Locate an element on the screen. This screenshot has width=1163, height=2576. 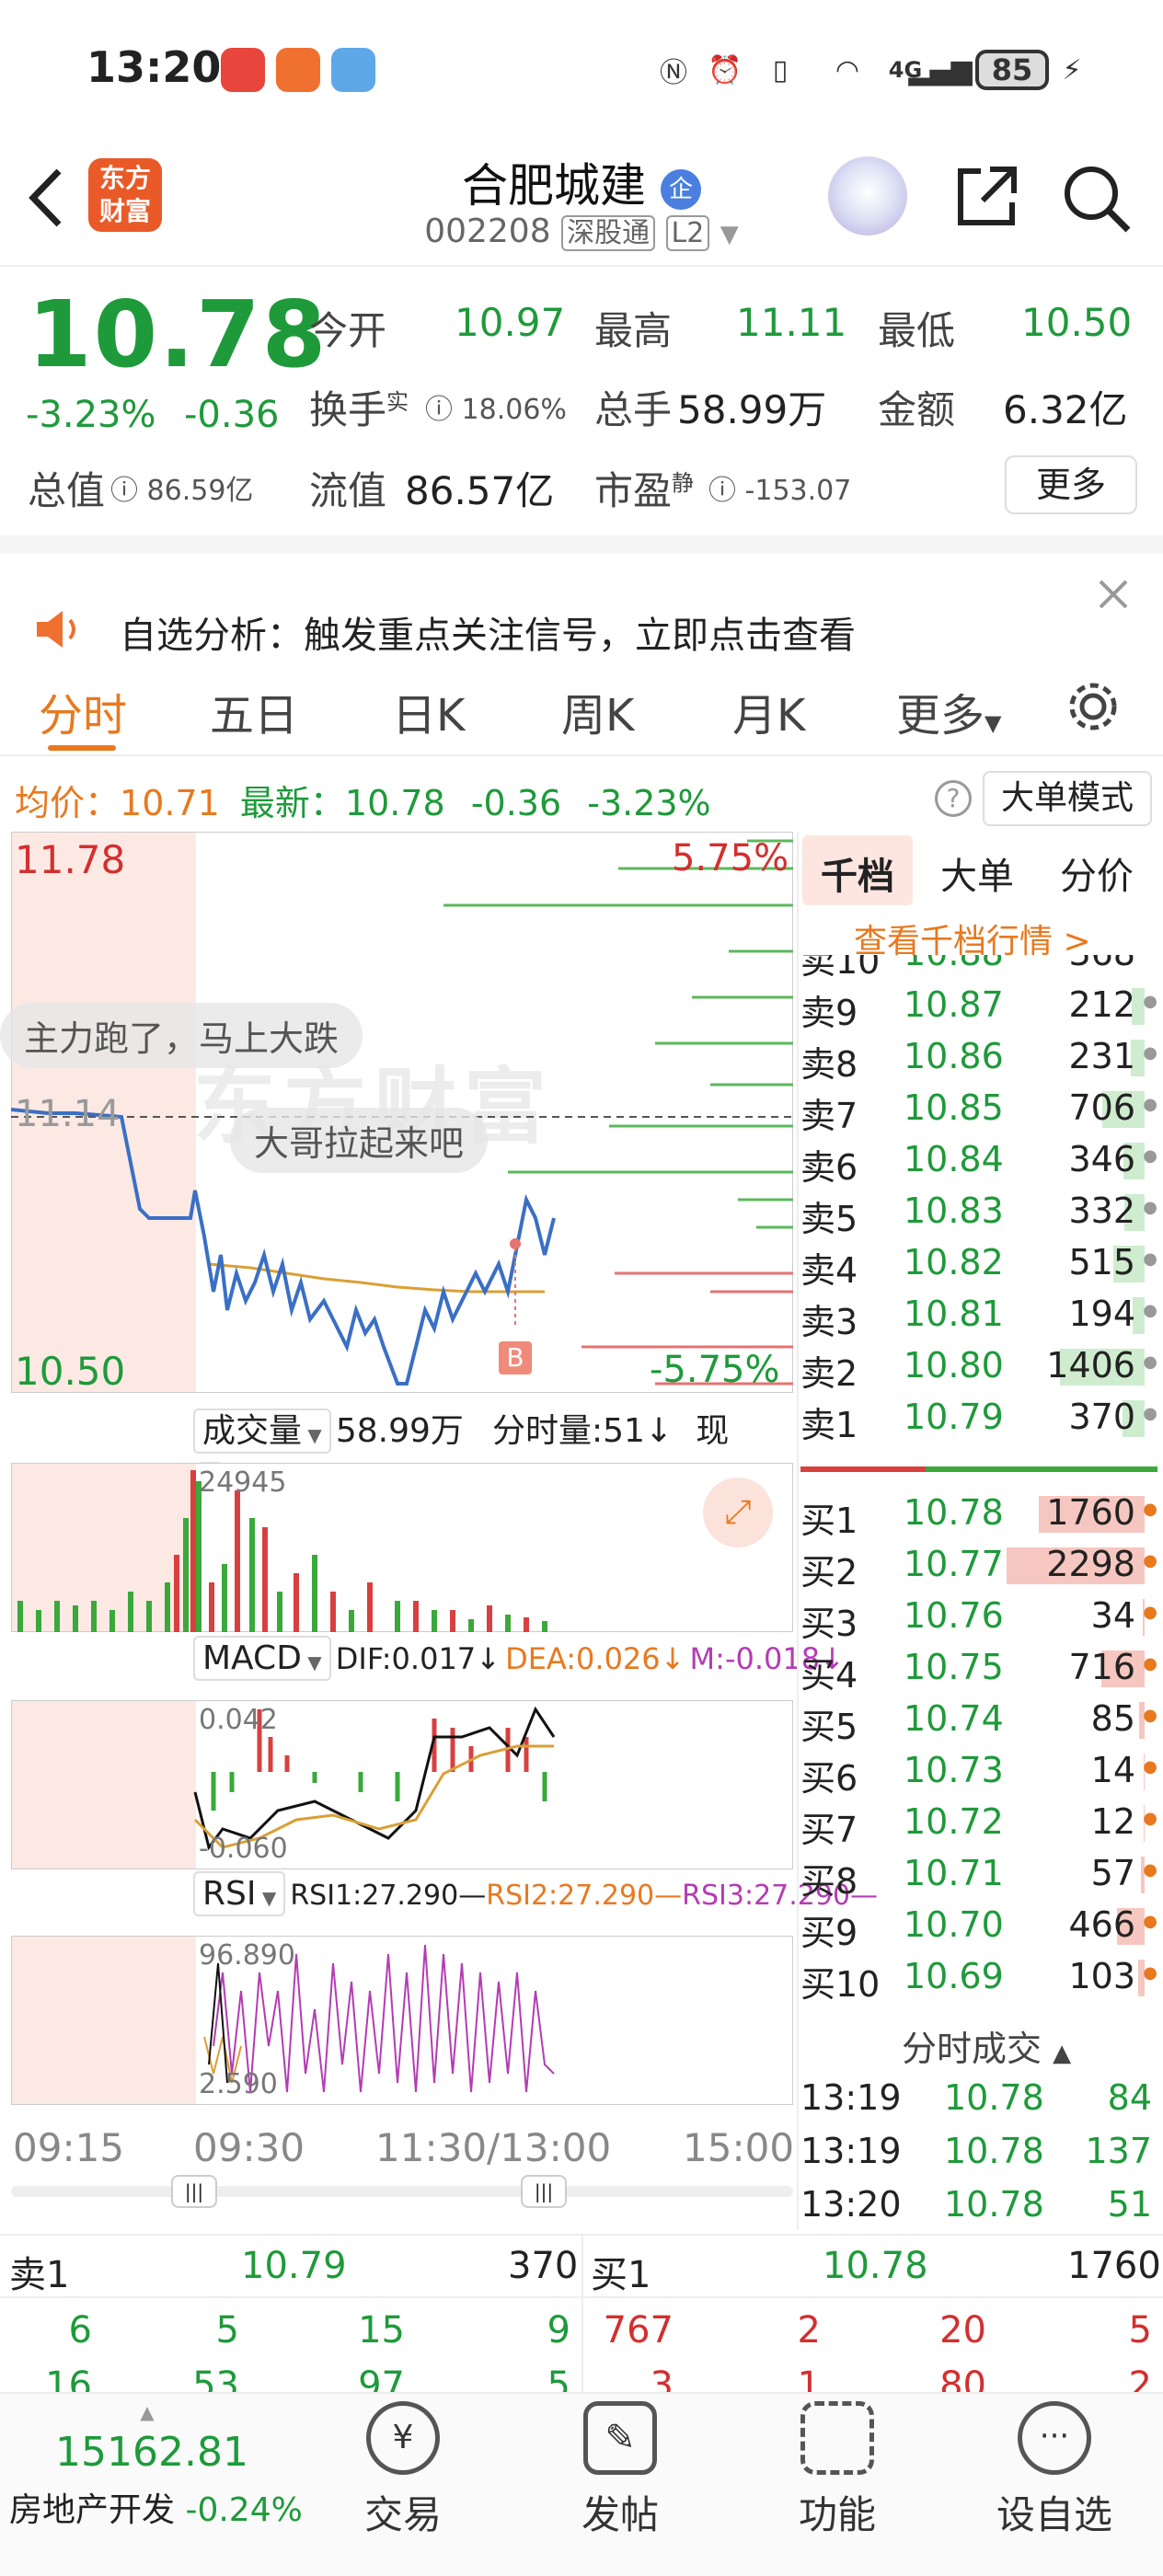
book-volume: 85 is located at coordinates (1113, 1718).